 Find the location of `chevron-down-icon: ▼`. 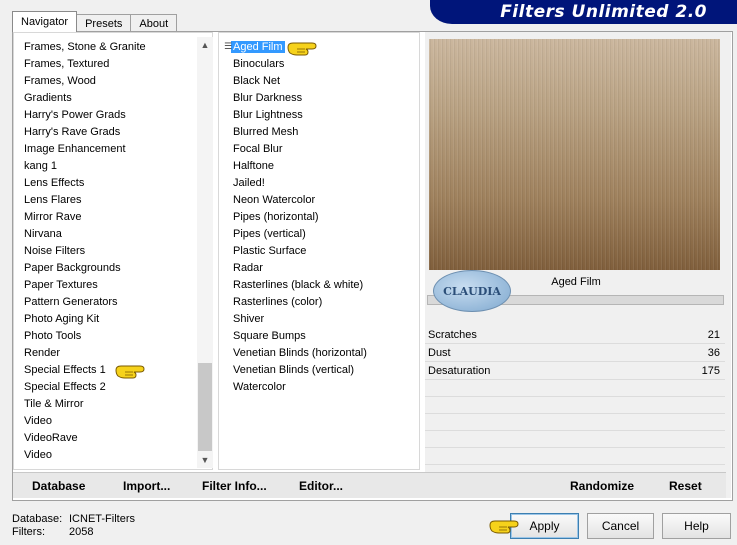

chevron-down-icon: ▼ is located at coordinates (205, 460).